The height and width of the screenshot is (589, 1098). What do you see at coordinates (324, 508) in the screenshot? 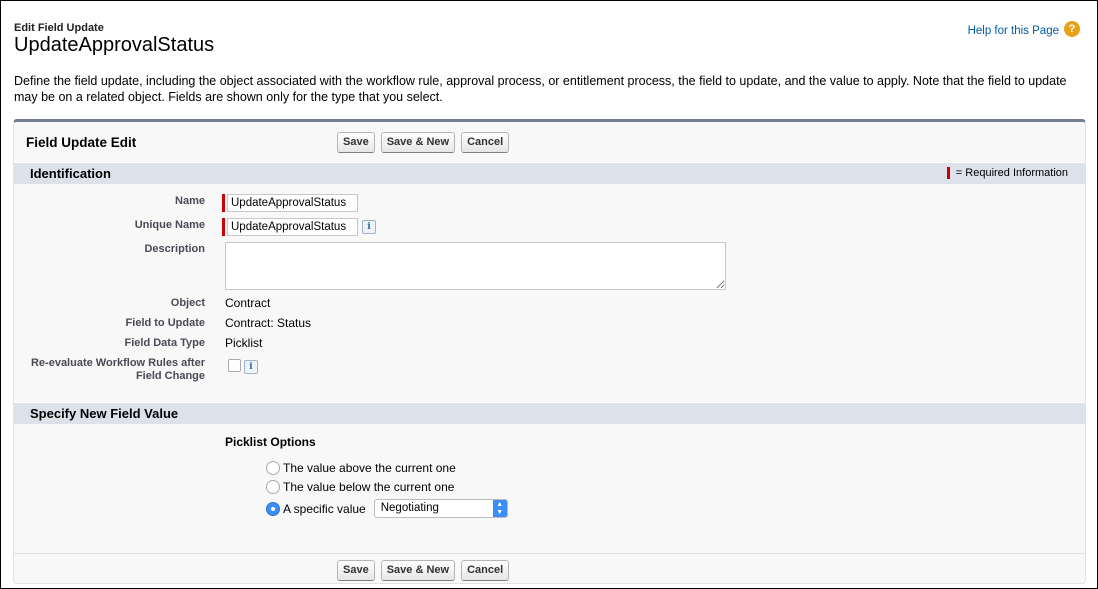
I see `option-specific-label: A specific value` at bounding box center [324, 508].